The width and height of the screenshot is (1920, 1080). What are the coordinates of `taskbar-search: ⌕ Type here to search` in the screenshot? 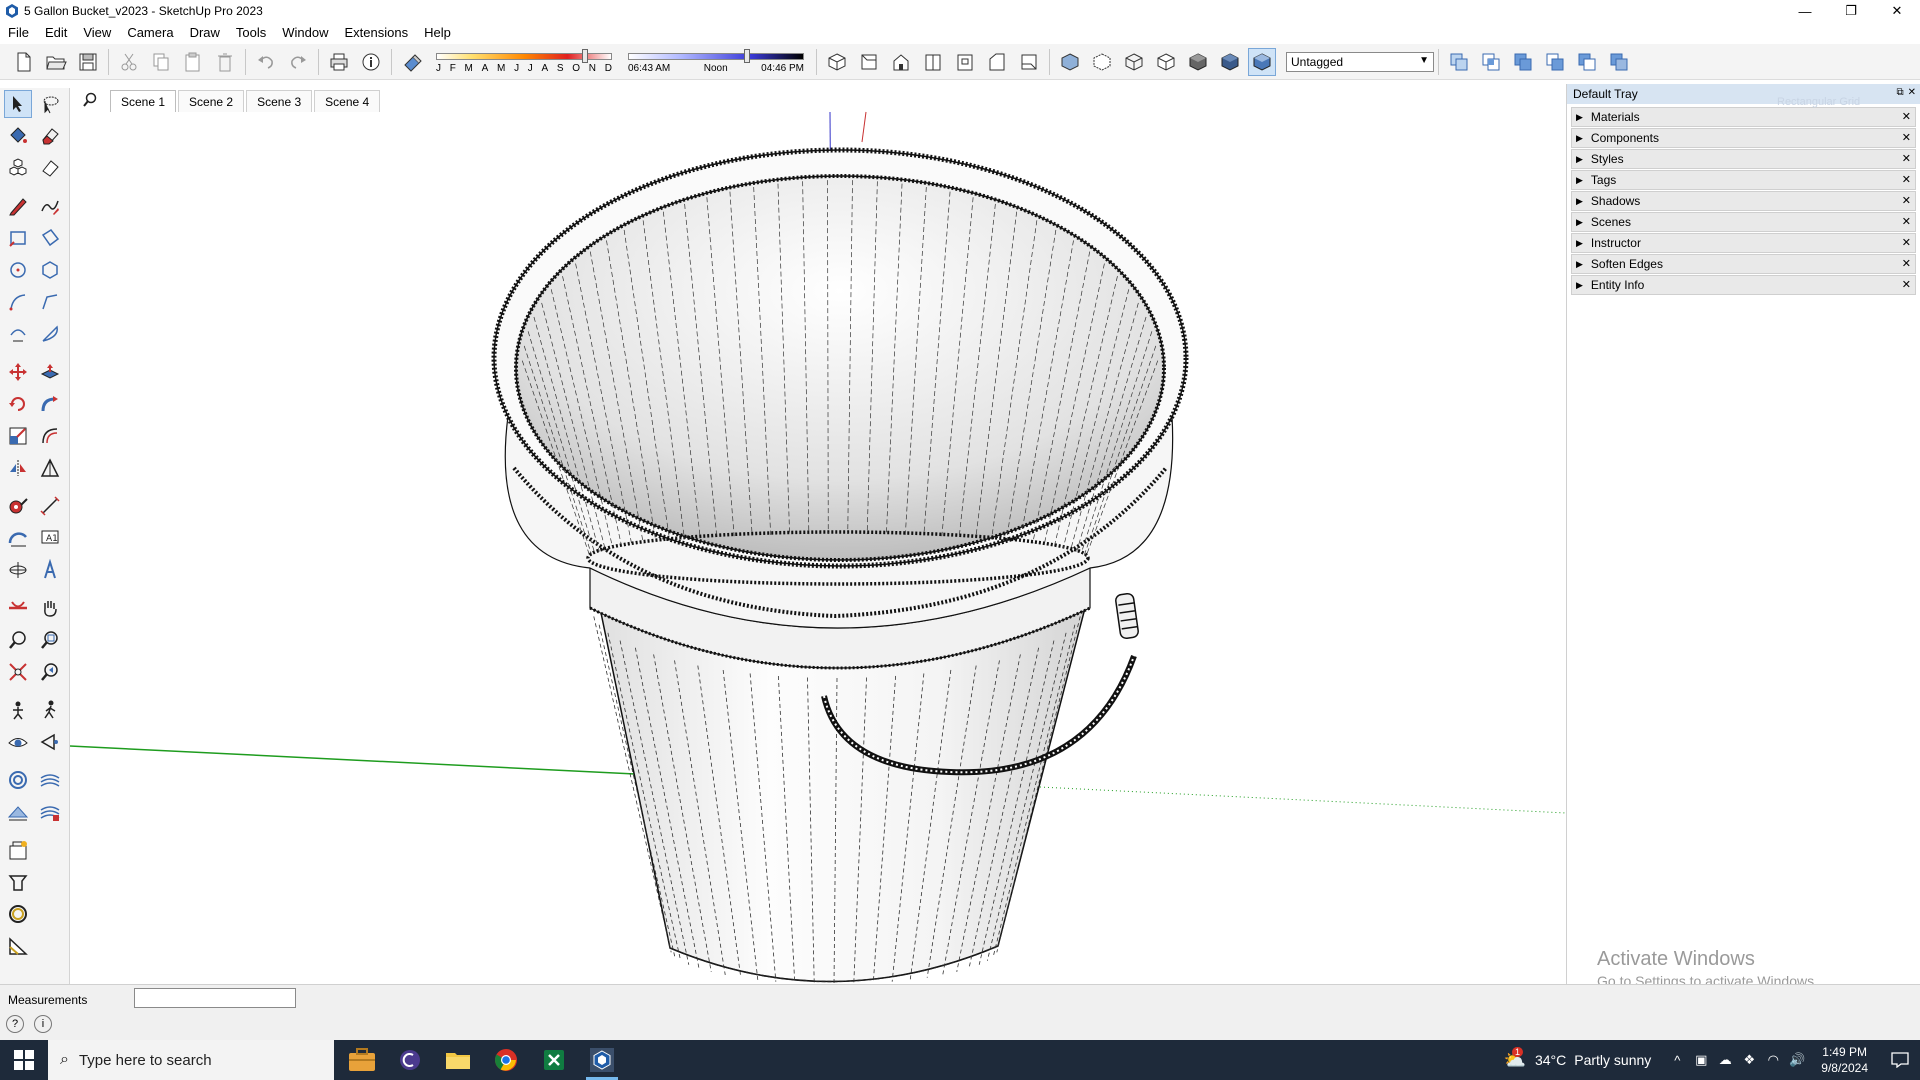 It's located at (191, 1060).